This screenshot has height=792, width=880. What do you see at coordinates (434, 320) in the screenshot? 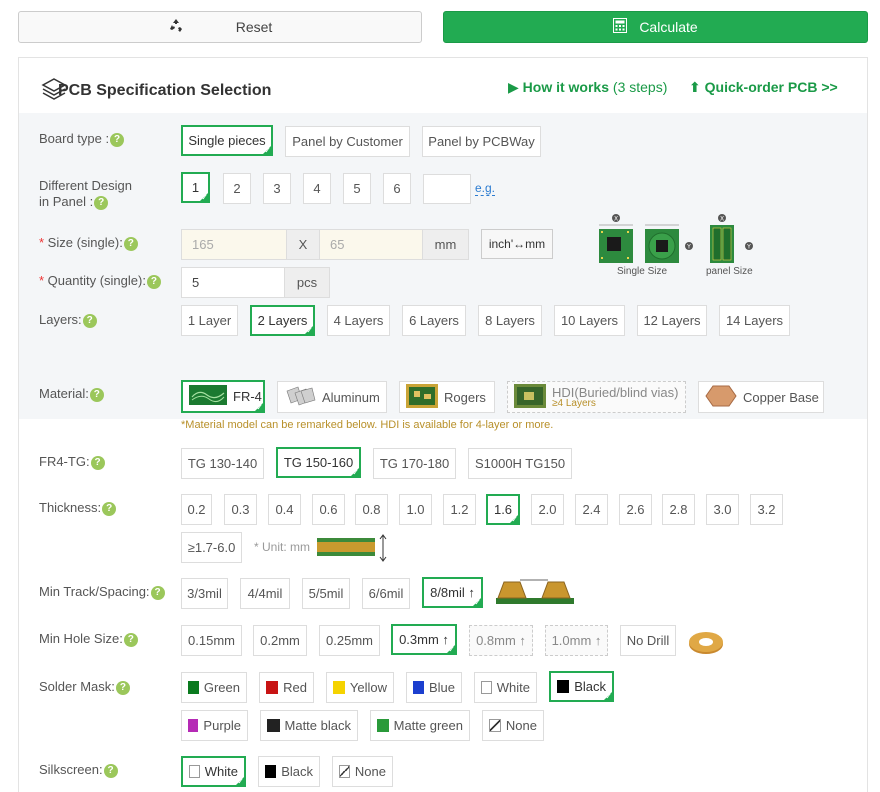
I see `layers-6: 6 Layers` at bounding box center [434, 320].